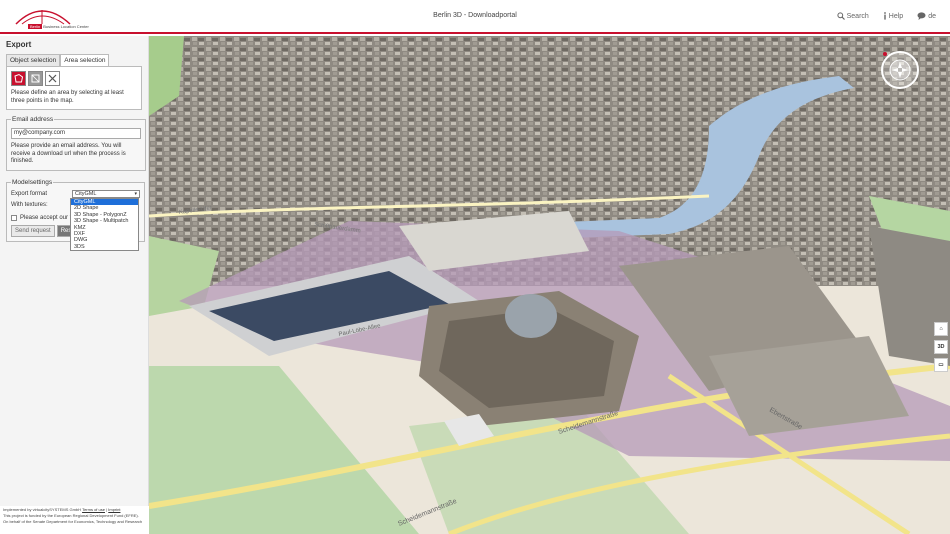 This screenshot has height=534, width=950. I want to click on info-icon, so click(884, 16).